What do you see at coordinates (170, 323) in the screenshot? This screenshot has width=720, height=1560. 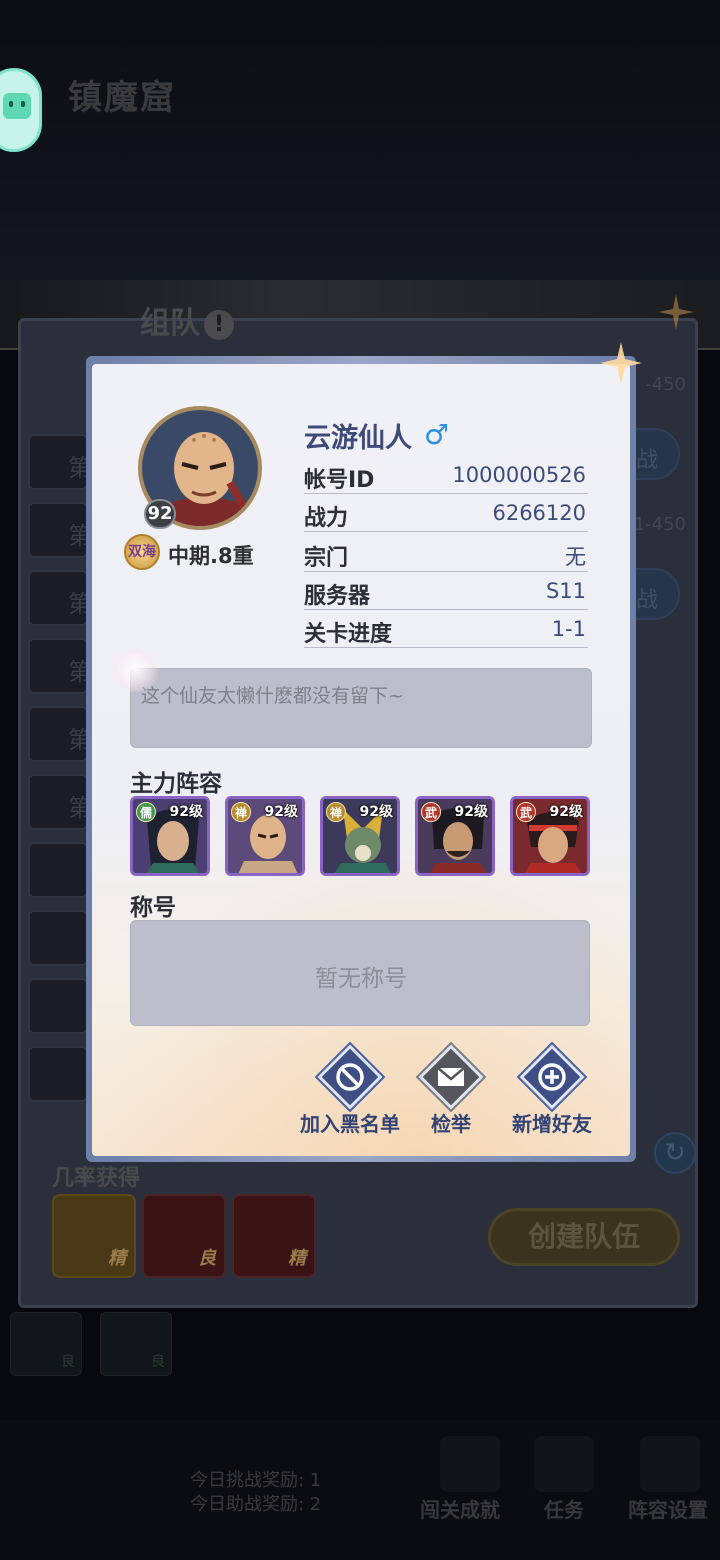 I see `team-title-text: 组队` at bounding box center [170, 323].